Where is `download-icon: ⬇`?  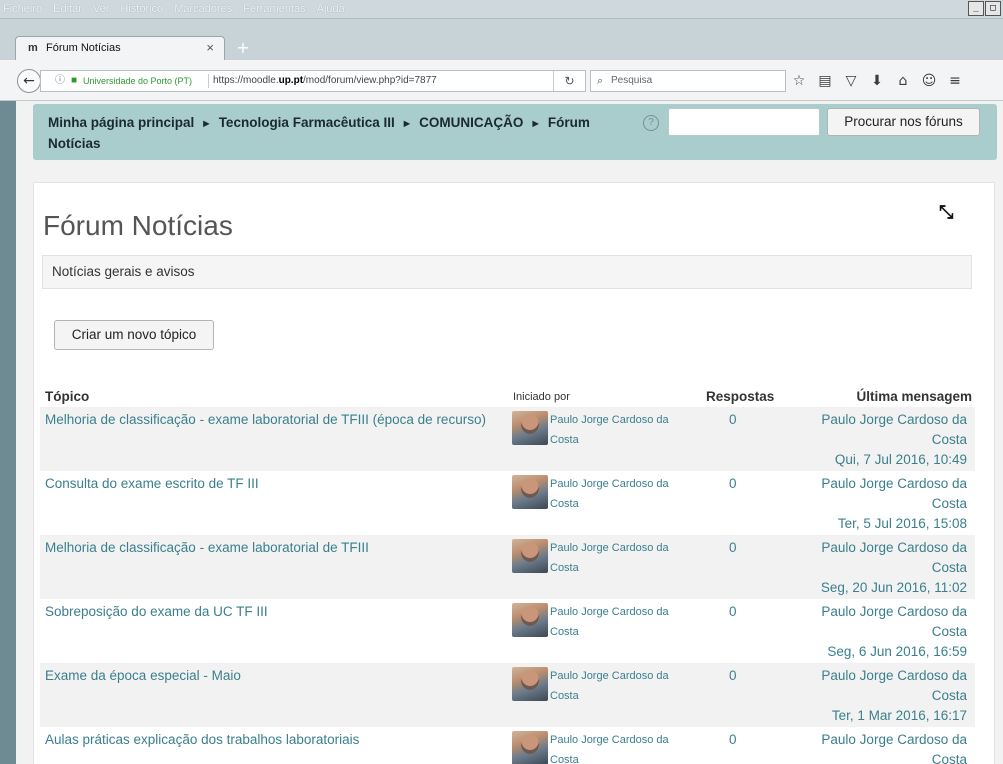
download-icon: ⬇ is located at coordinates (877, 81).